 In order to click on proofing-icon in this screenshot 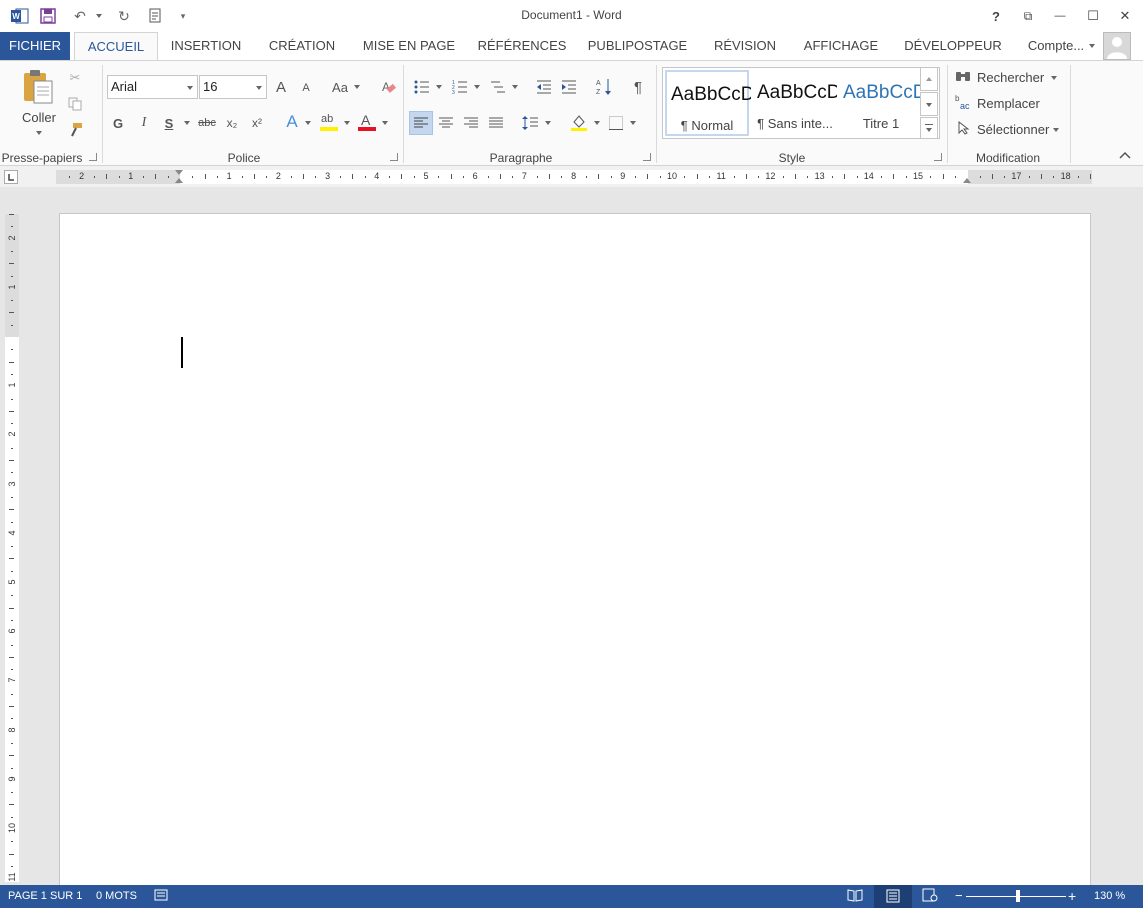, I will do `click(161, 896)`.